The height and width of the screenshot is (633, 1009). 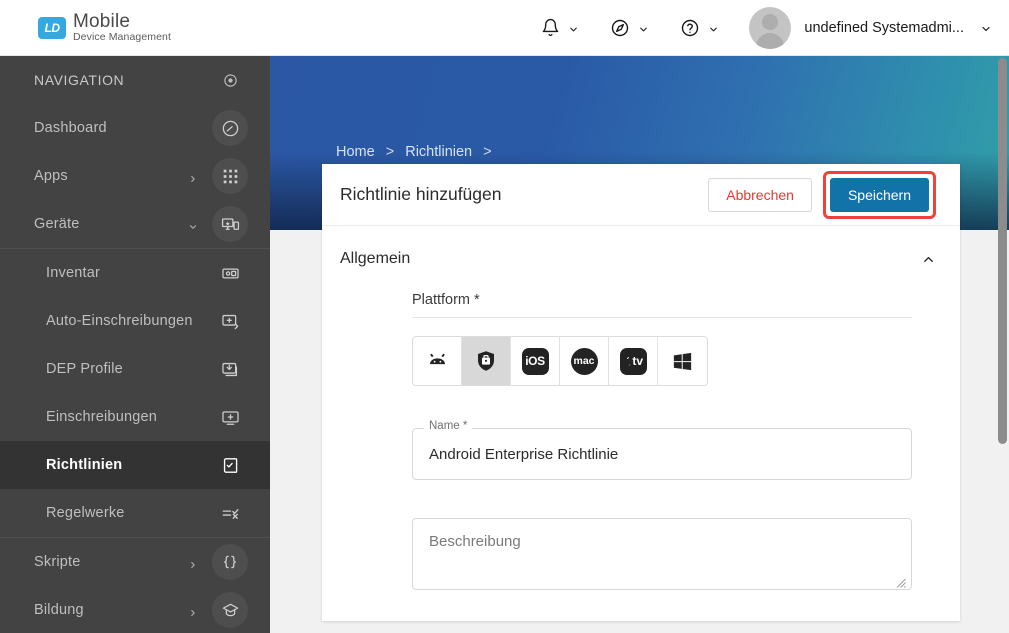 I want to click on platform-option-android-enterprise, so click(x=486, y=361).